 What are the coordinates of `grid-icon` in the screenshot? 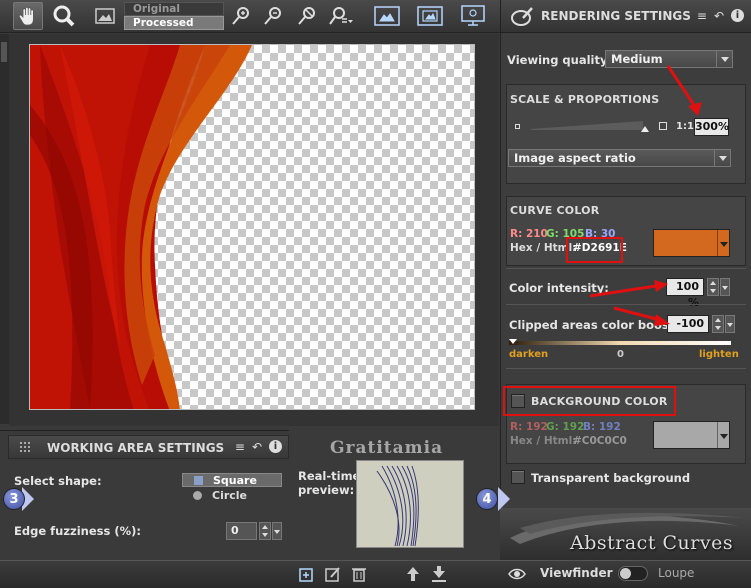 It's located at (25, 447).